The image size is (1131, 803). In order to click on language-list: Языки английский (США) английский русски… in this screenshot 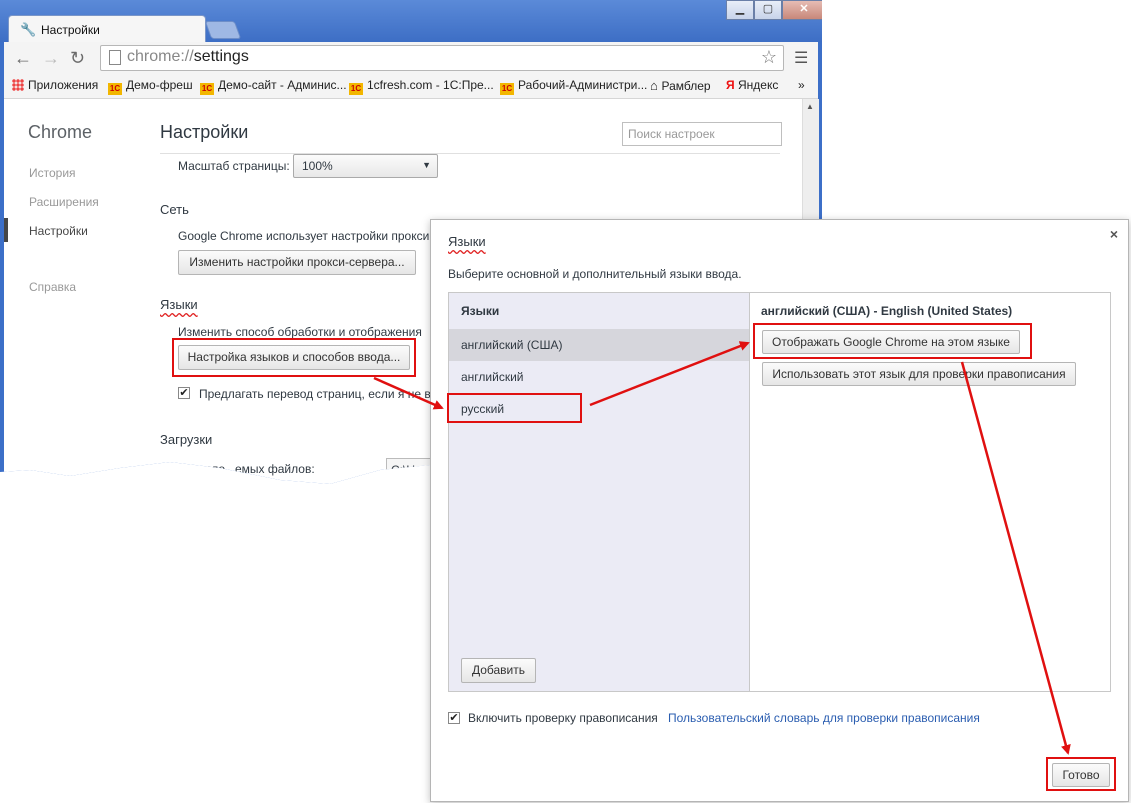, I will do `click(599, 492)`.